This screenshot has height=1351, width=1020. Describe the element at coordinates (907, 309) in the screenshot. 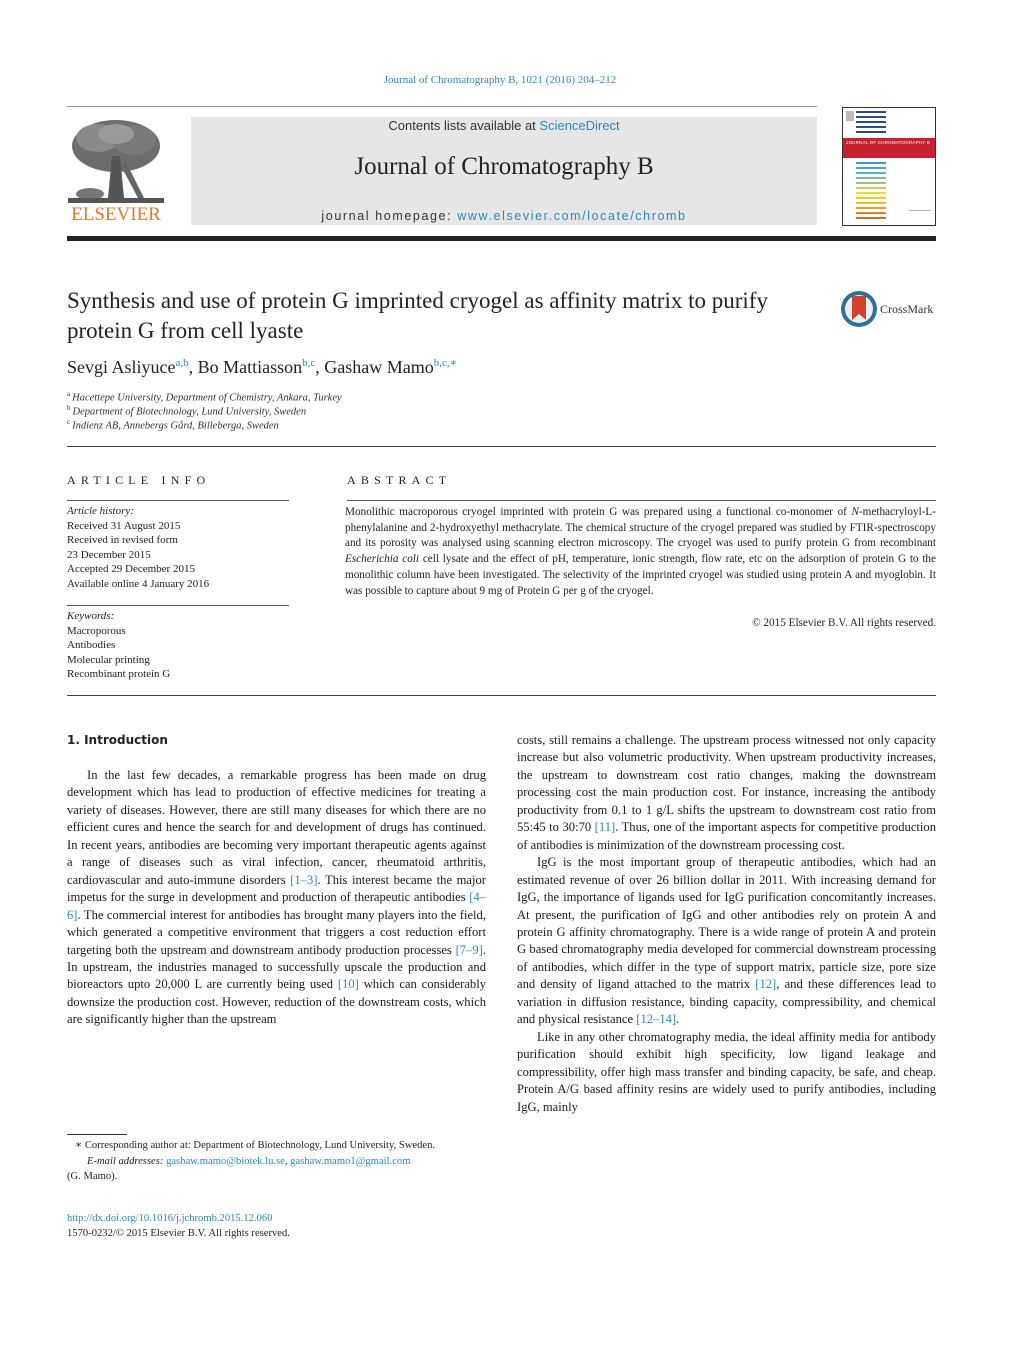

I see `crossmark-label: CrossMark` at that location.